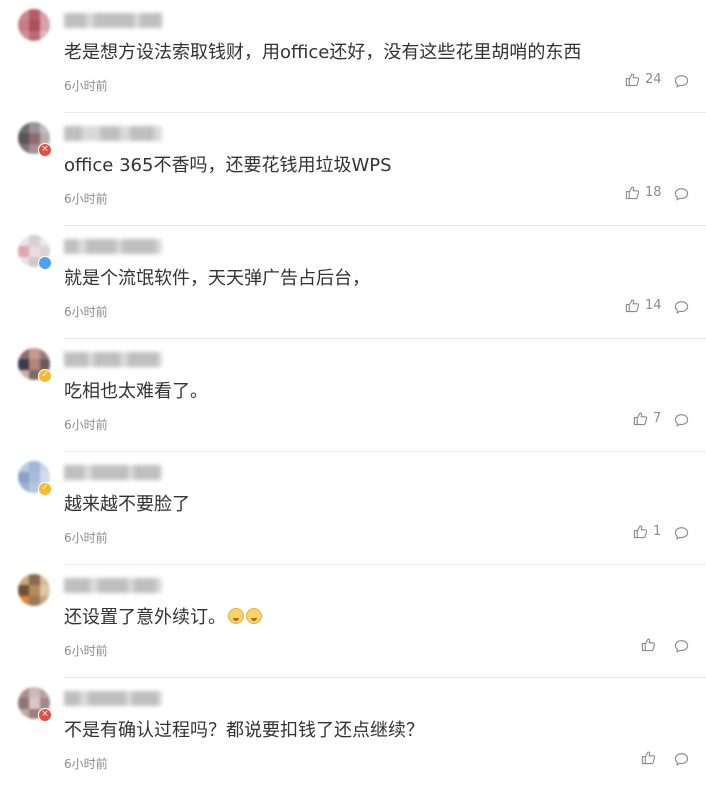 Image resolution: width=706 pixels, height=791 pixels. I want to click on like-button: 1, so click(647, 531).